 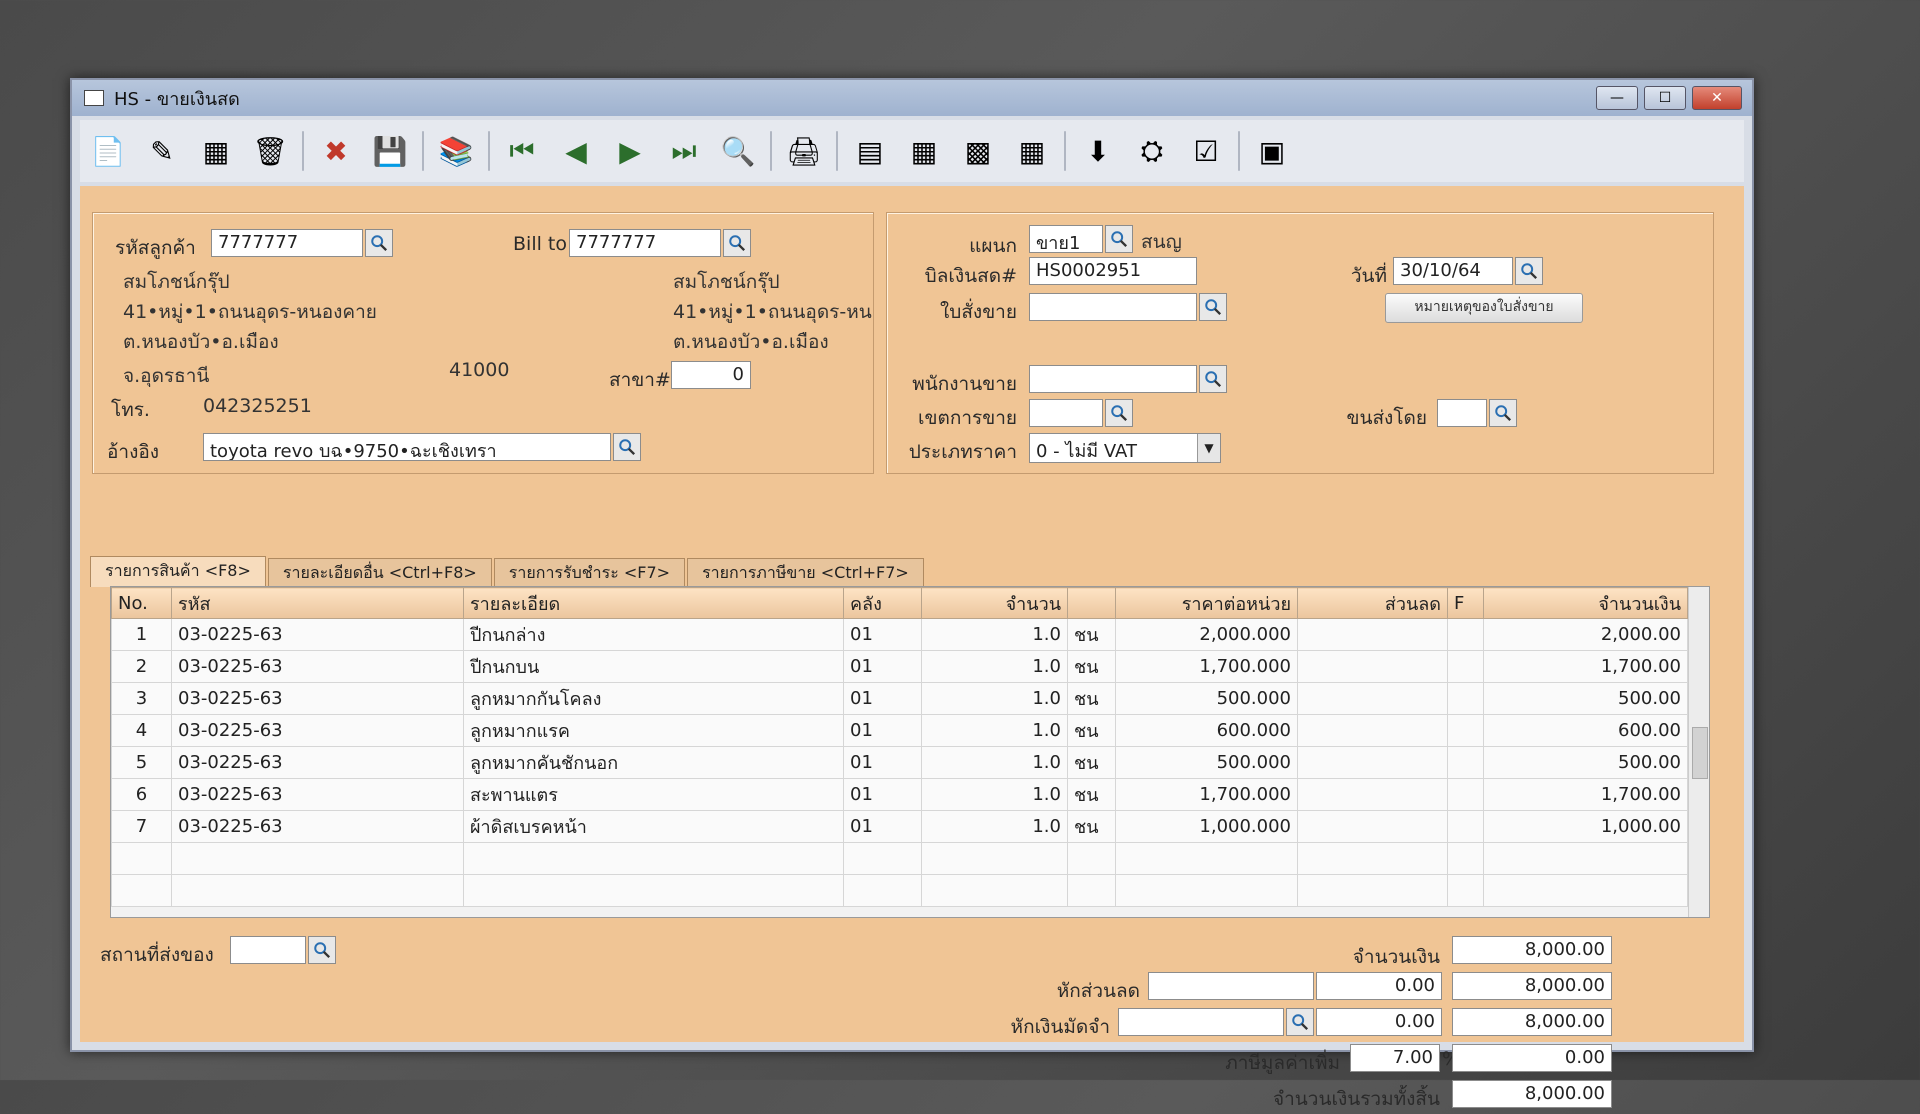 What do you see at coordinates (141, 666) in the screenshot?
I see `cell-no: 2` at bounding box center [141, 666].